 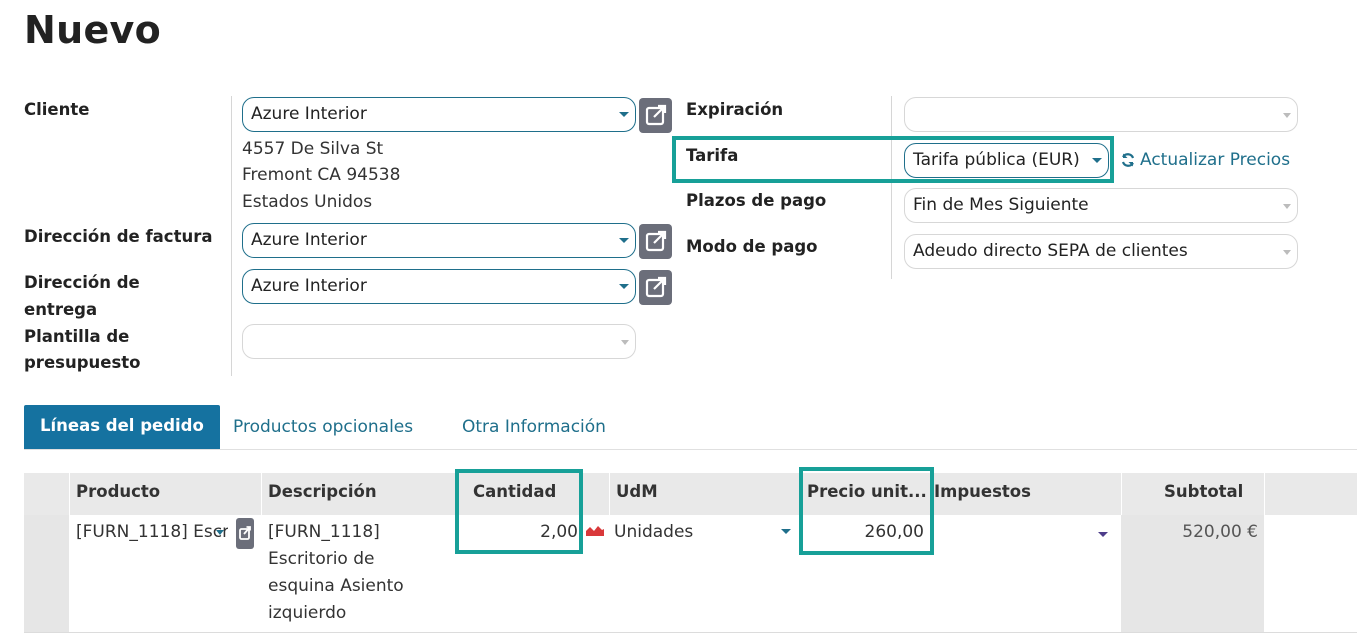 What do you see at coordinates (996, 160) in the screenshot?
I see `tarifa-value: Tarifa pública (EUR)` at bounding box center [996, 160].